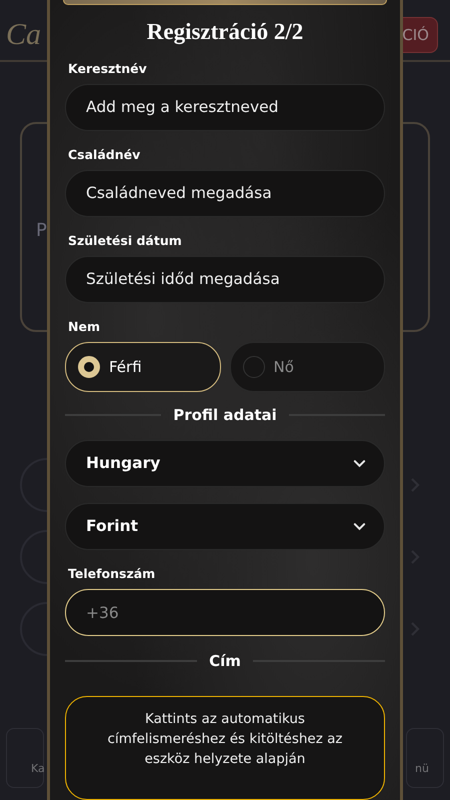 The height and width of the screenshot is (800, 450). What do you see at coordinates (225, 463) in the screenshot?
I see `dropdown: Hungary` at bounding box center [225, 463].